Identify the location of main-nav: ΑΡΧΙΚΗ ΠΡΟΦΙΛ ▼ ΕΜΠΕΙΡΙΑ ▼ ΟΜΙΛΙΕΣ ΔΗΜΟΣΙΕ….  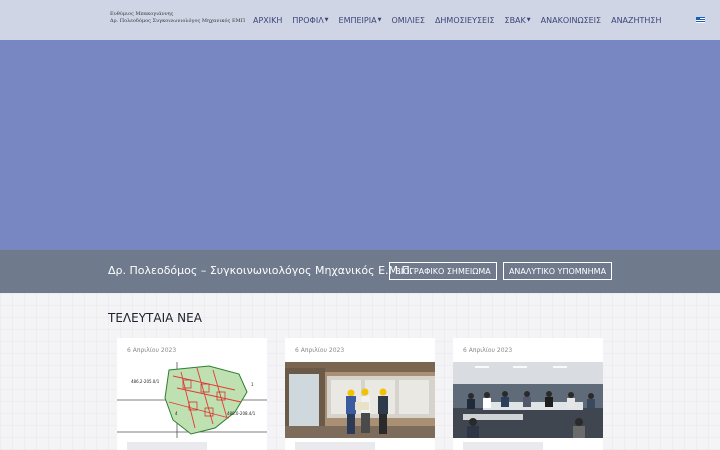
(462, 20).